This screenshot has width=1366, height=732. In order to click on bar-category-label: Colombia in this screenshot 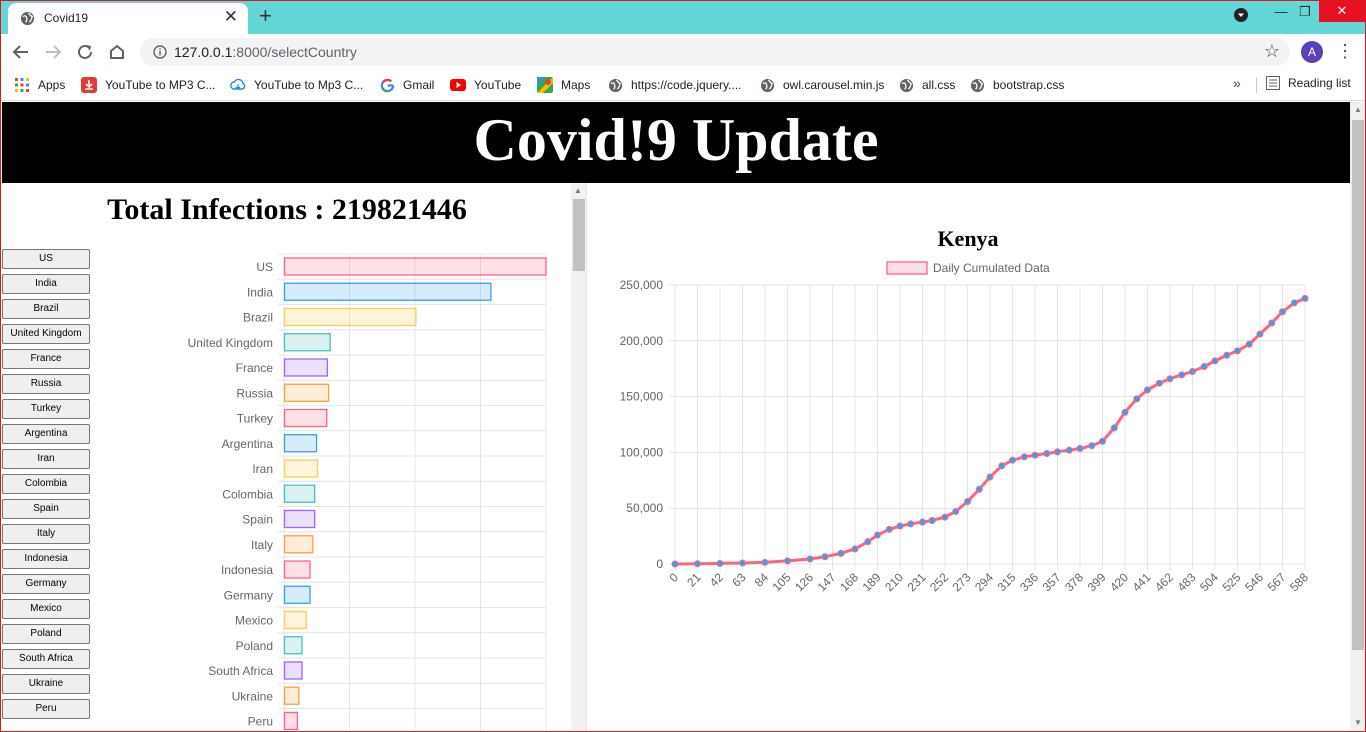, I will do `click(247, 494)`.